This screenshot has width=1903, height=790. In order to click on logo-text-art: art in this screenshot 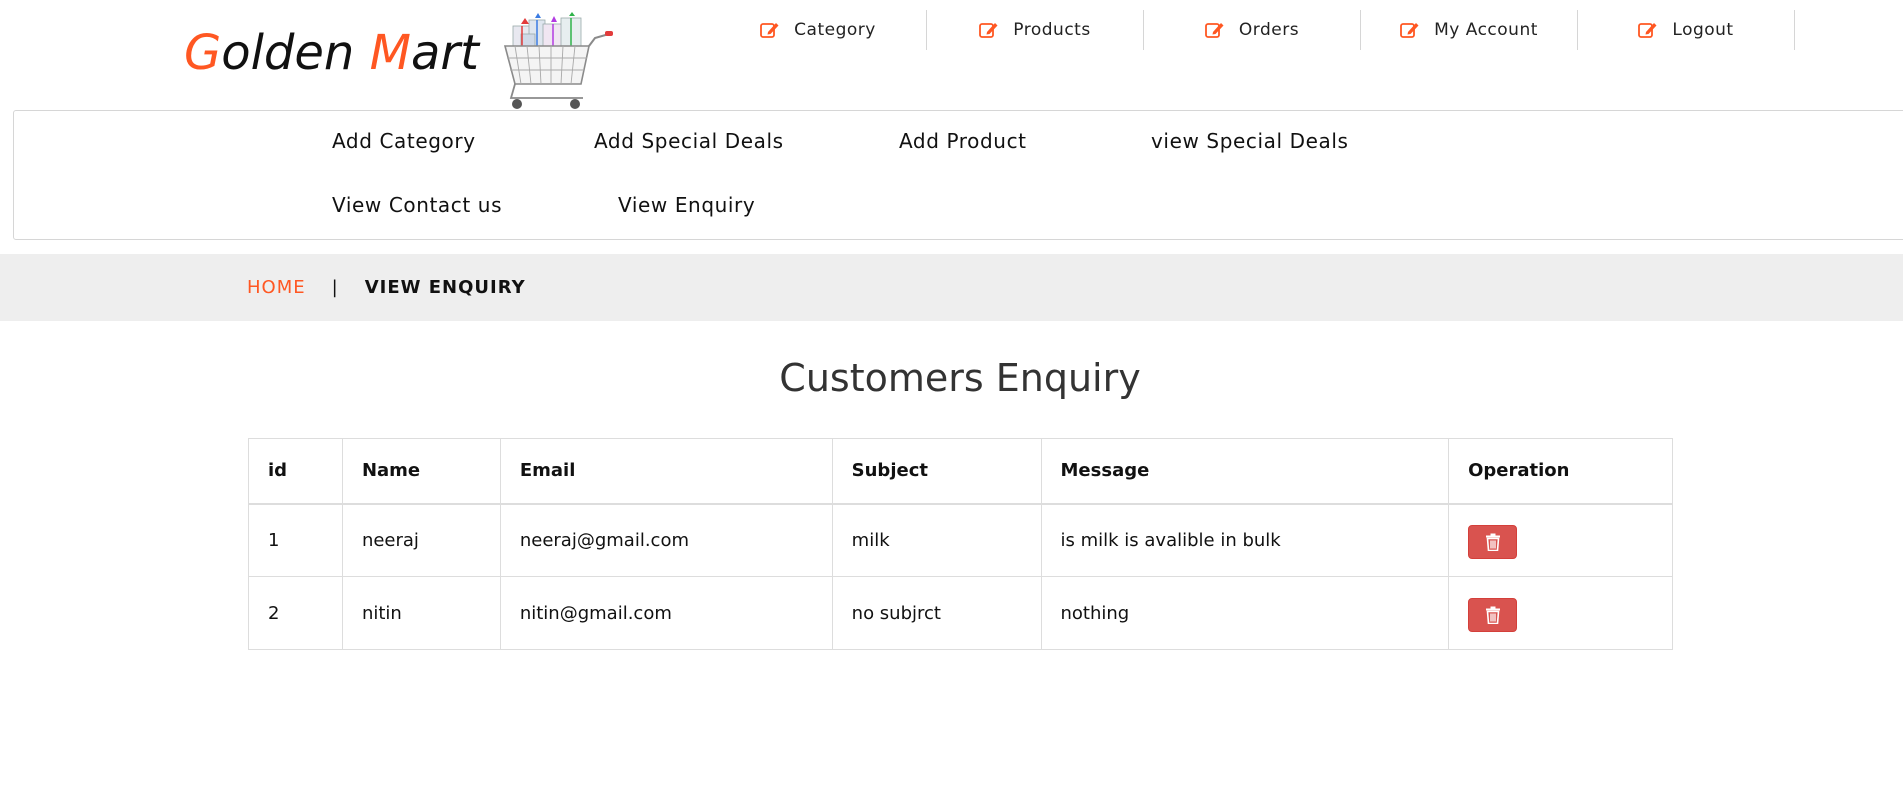, I will do `click(445, 53)`.